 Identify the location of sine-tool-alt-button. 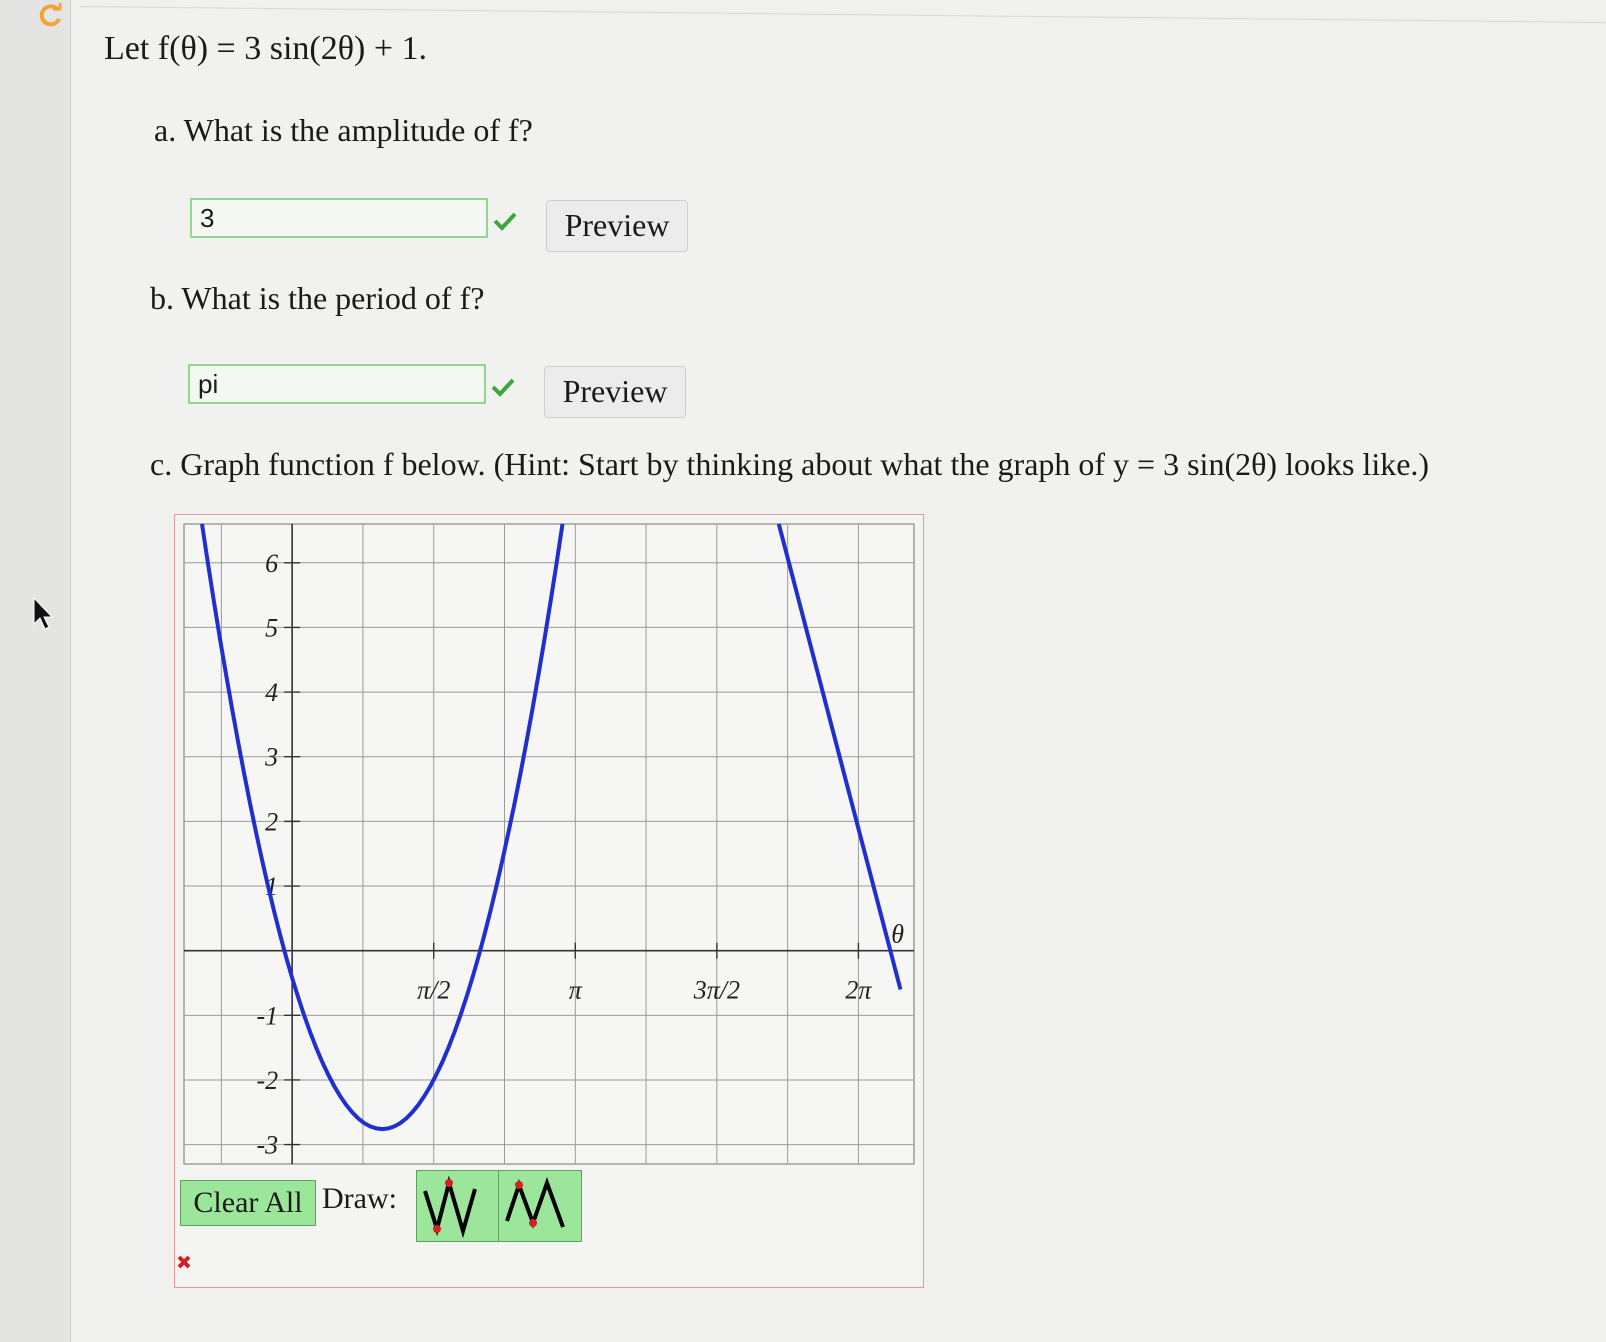
(540, 1206).